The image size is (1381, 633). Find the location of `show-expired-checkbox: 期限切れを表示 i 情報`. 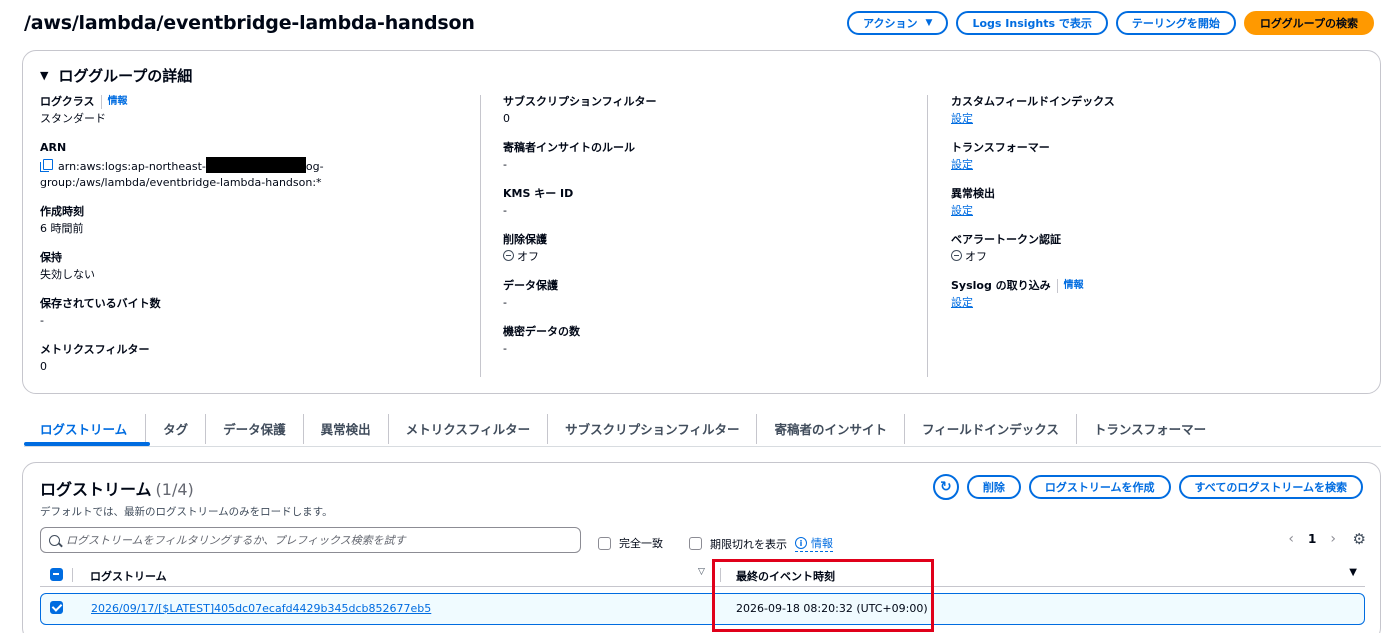

show-expired-checkbox: 期限切れを表示 i 情報 is located at coordinates (761, 543).